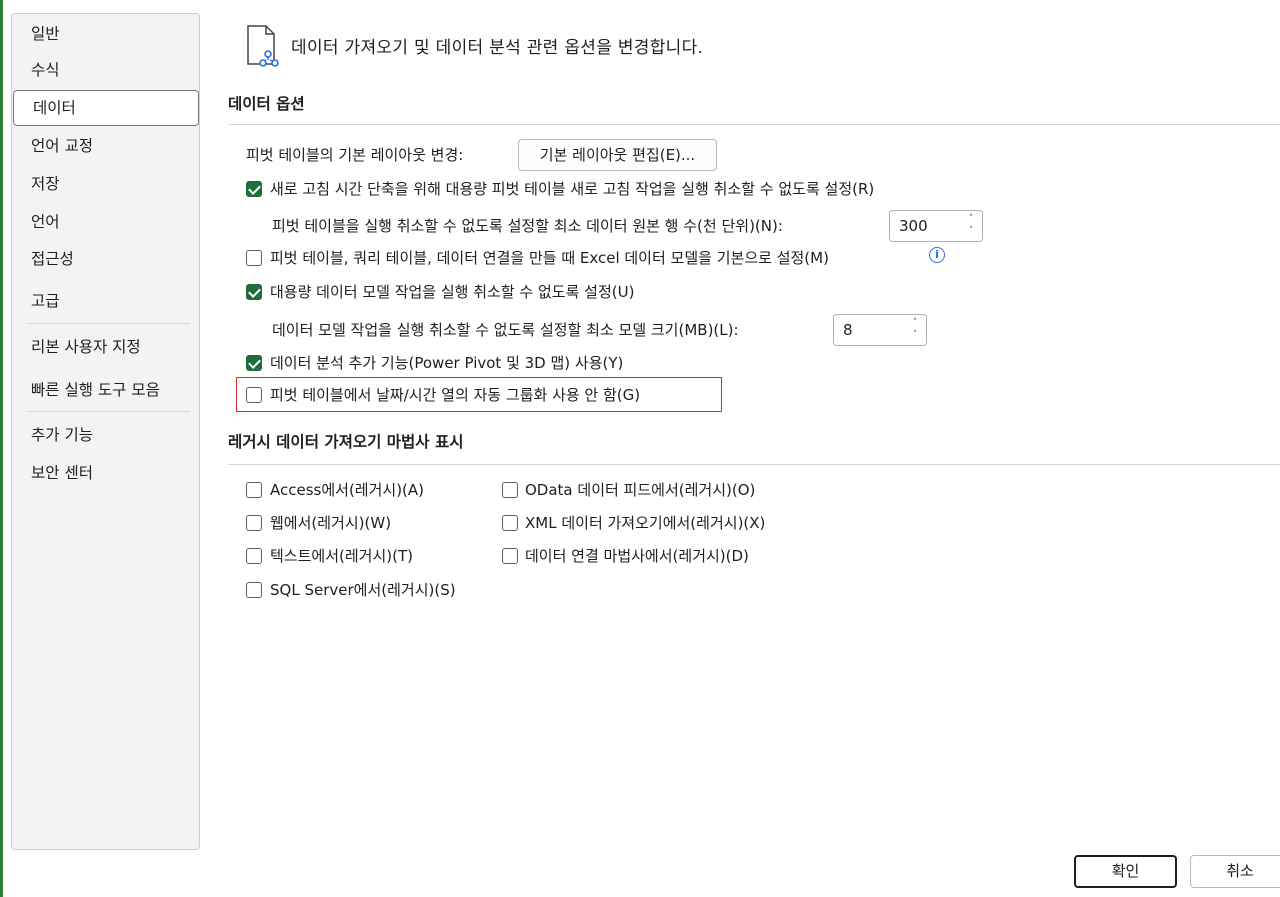 The height and width of the screenshot is (897, 1280). Describe the element at coordinates (254, 590) in the screenshot. I see `legacy-sqlserver-checkbox` at that location.